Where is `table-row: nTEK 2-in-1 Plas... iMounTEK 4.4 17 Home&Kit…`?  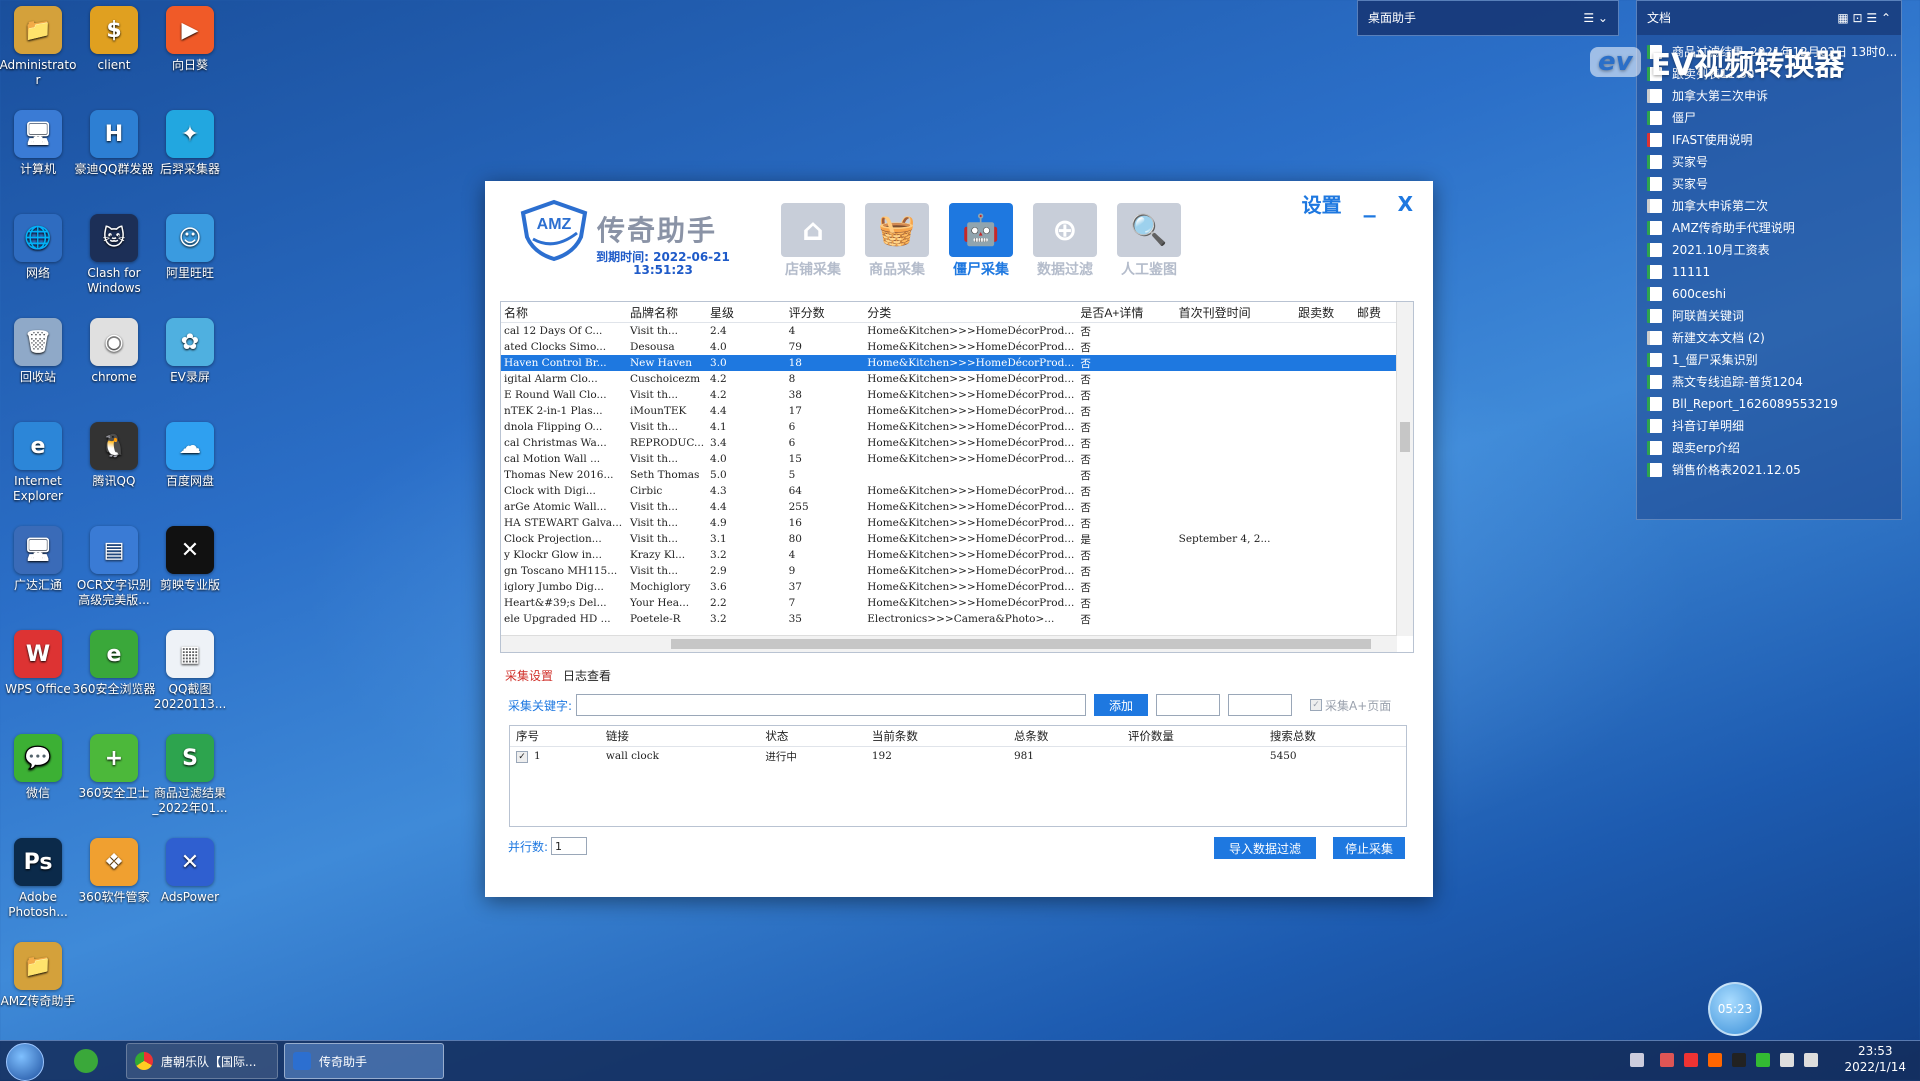 table-row: nTEK 2-in-1 Plas... iMounTEK 4.4 17 Home&Kit… is located at coordinates (957, 411).